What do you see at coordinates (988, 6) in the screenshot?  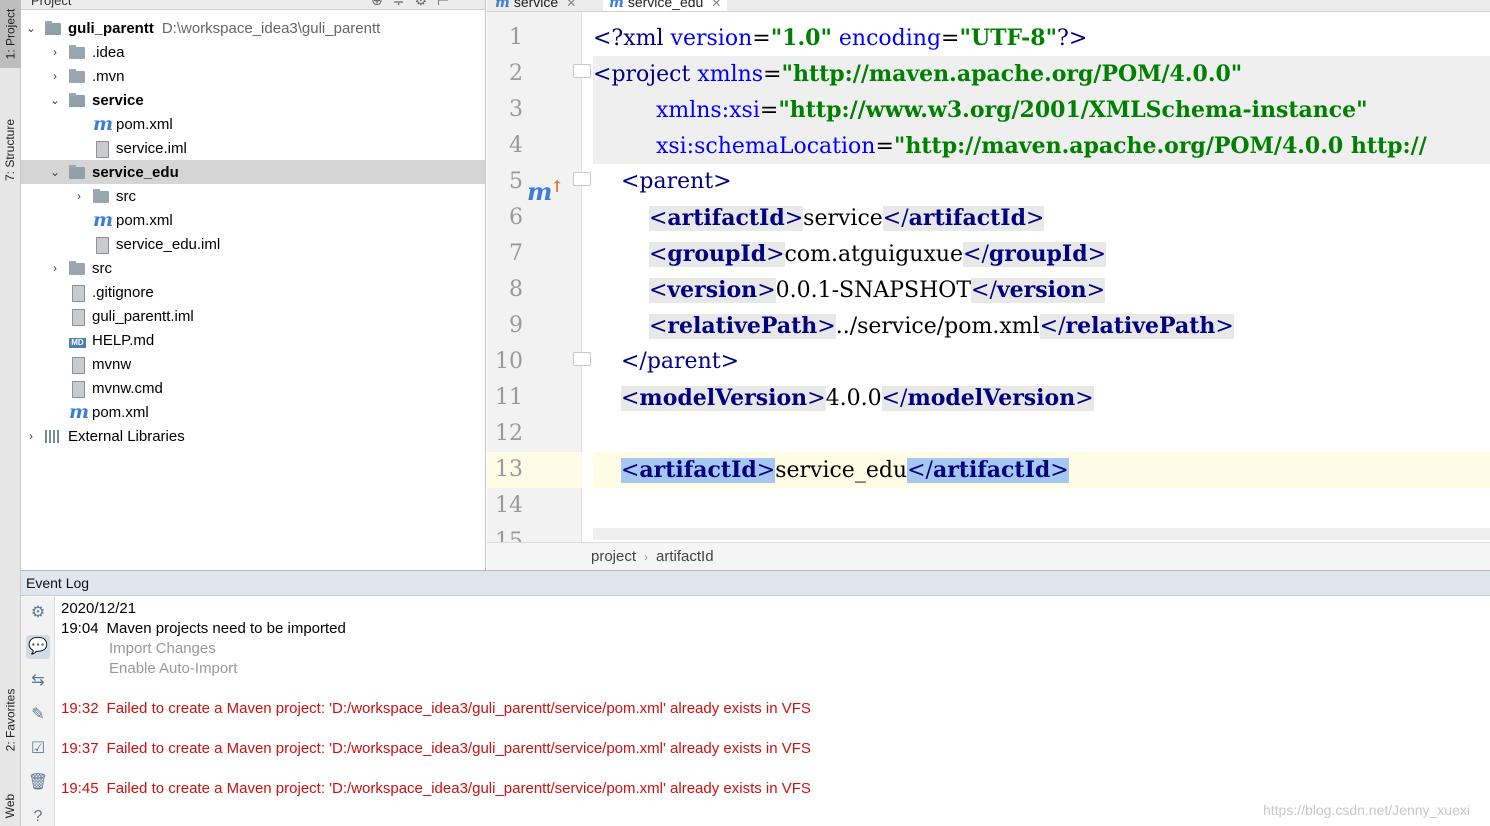 I see `editor-tab-bar: m service ✕ m service_edu ✕` at bounding box center [988, 6].